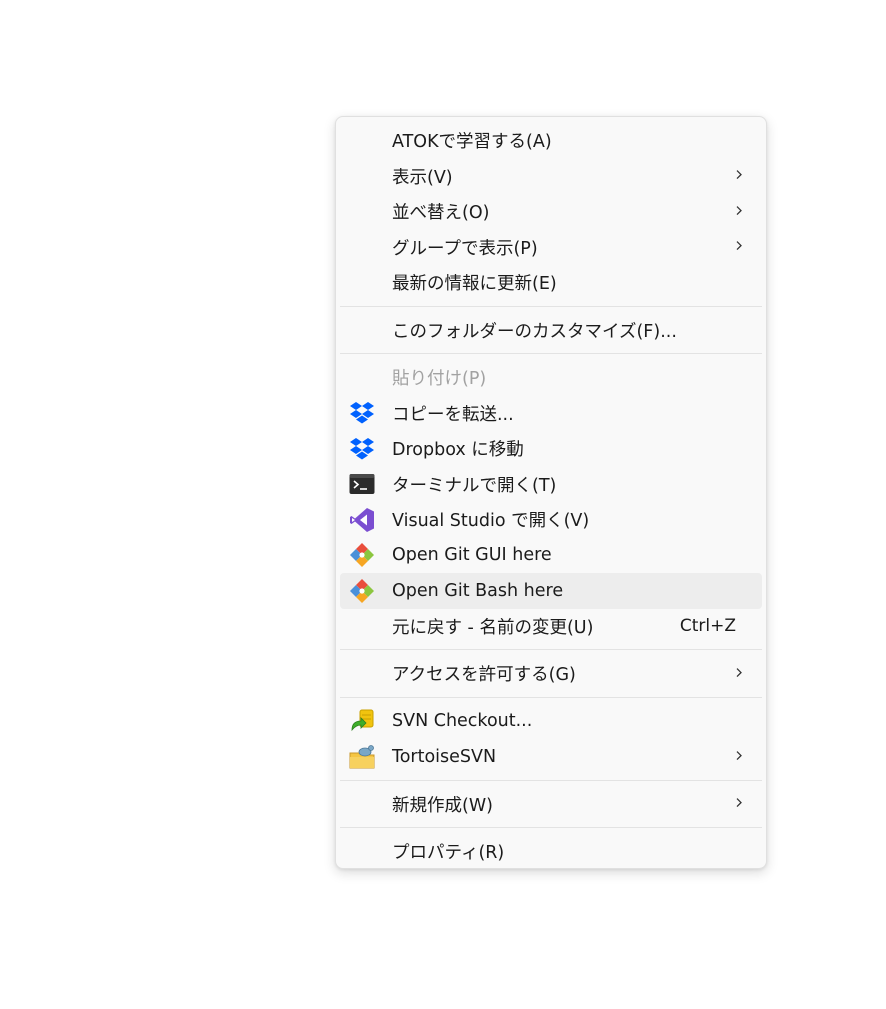 This screenshot has width=886, height=1009. I want to click on menu-item-label: Visual Studio で開く(V), so click(491, 521).